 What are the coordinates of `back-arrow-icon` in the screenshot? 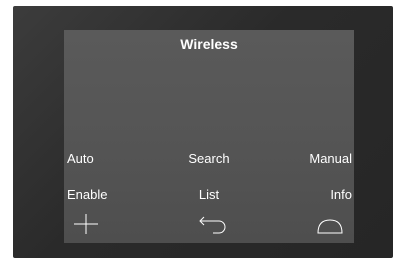 It's located at (209, 224).